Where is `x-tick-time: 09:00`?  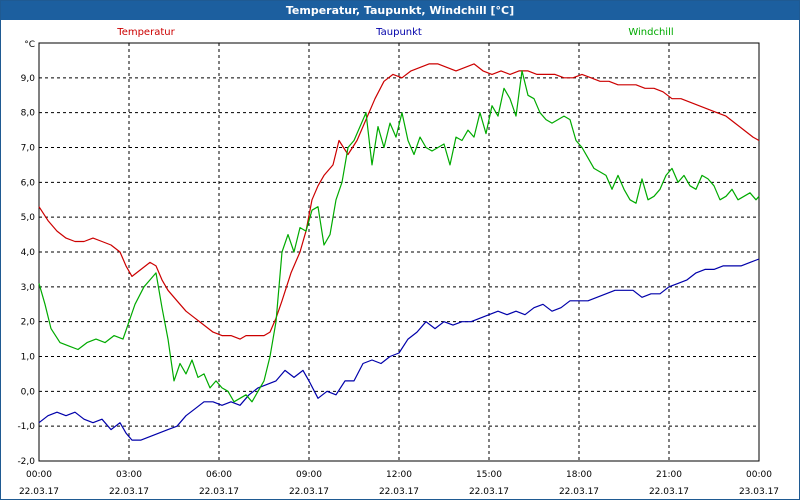
x-tick-time: 09:00 is located at coordinates (309, 475).